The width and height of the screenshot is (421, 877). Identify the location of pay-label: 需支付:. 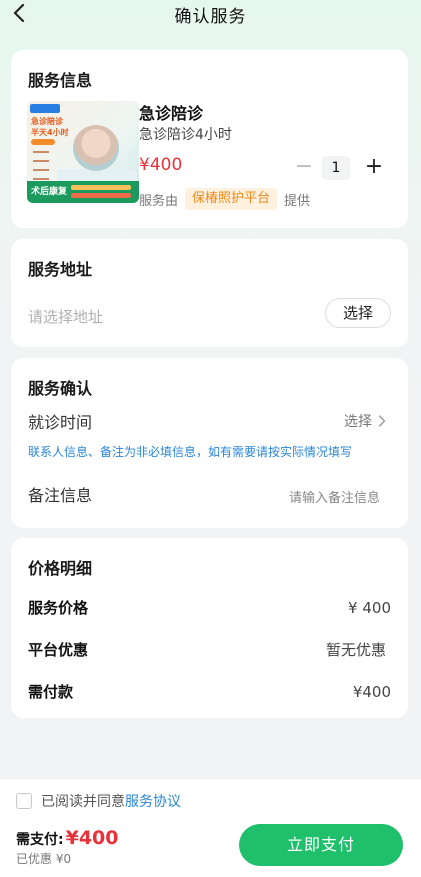
(40, 840).